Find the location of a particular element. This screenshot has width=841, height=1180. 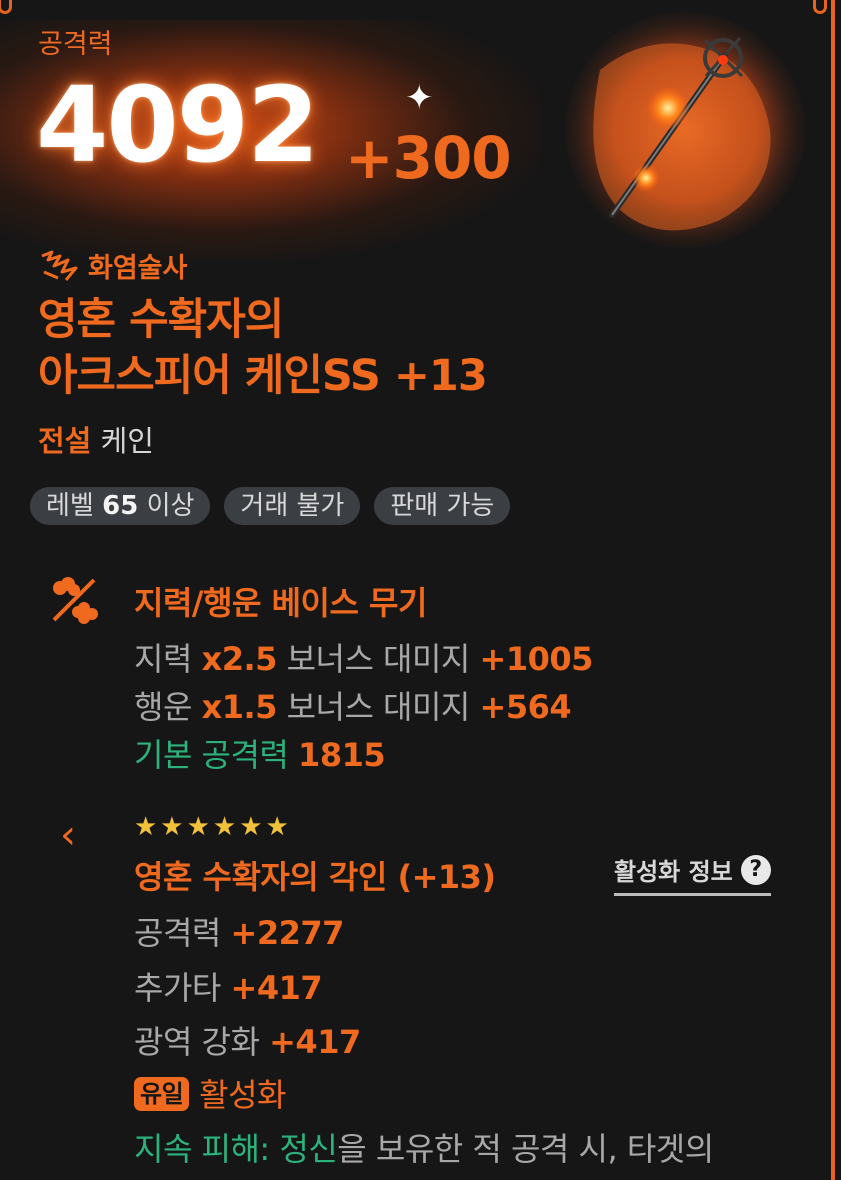

rarity-row: 전설 케인 is located at coordinates (96, 439).